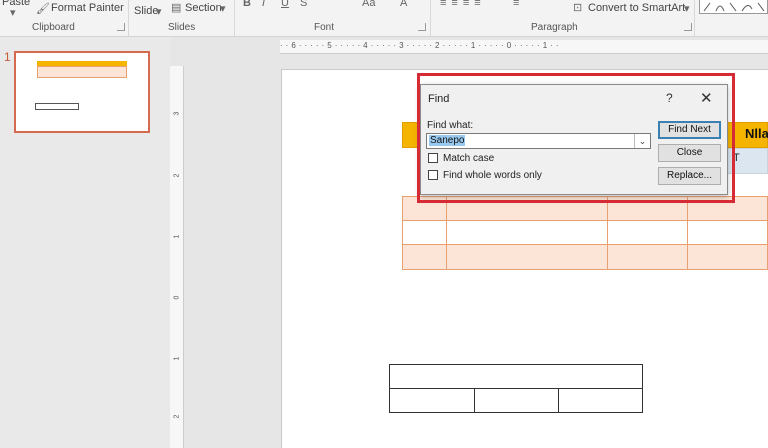  I want to click on columns-icon: ≡, so click(516, 4).